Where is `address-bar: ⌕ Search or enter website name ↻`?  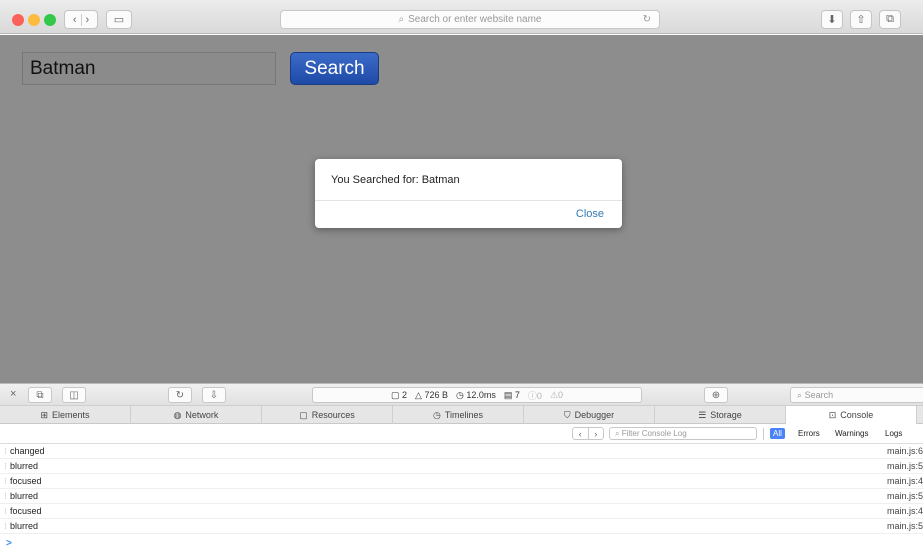
address-bar: ⌕ Search or enter website name ↻ is located at coordinates (470, 19).